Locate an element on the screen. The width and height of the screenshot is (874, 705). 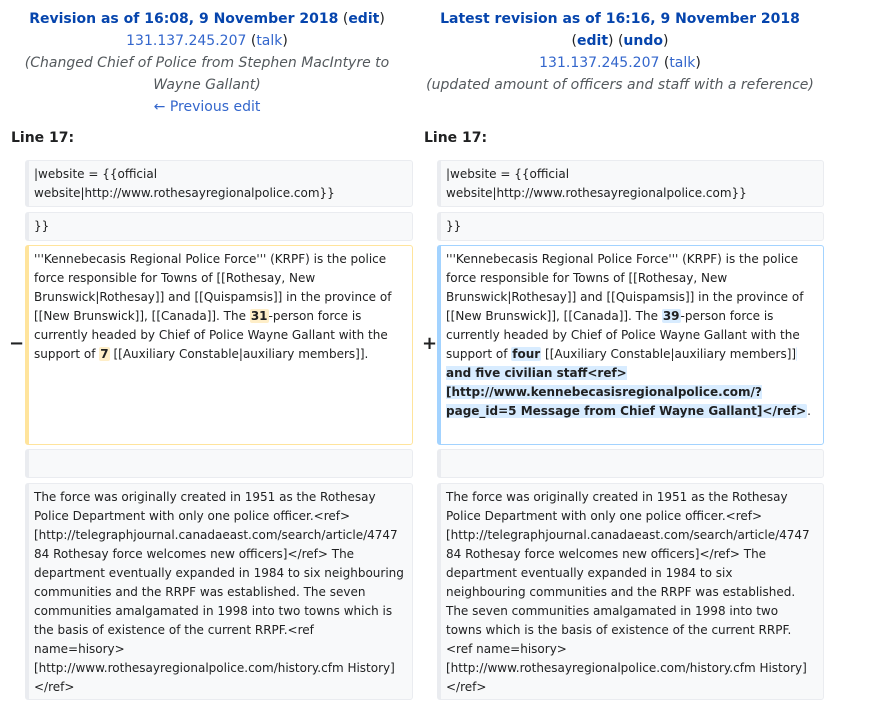
deleted-highlight: 7 is located at coordinates (104, 354).